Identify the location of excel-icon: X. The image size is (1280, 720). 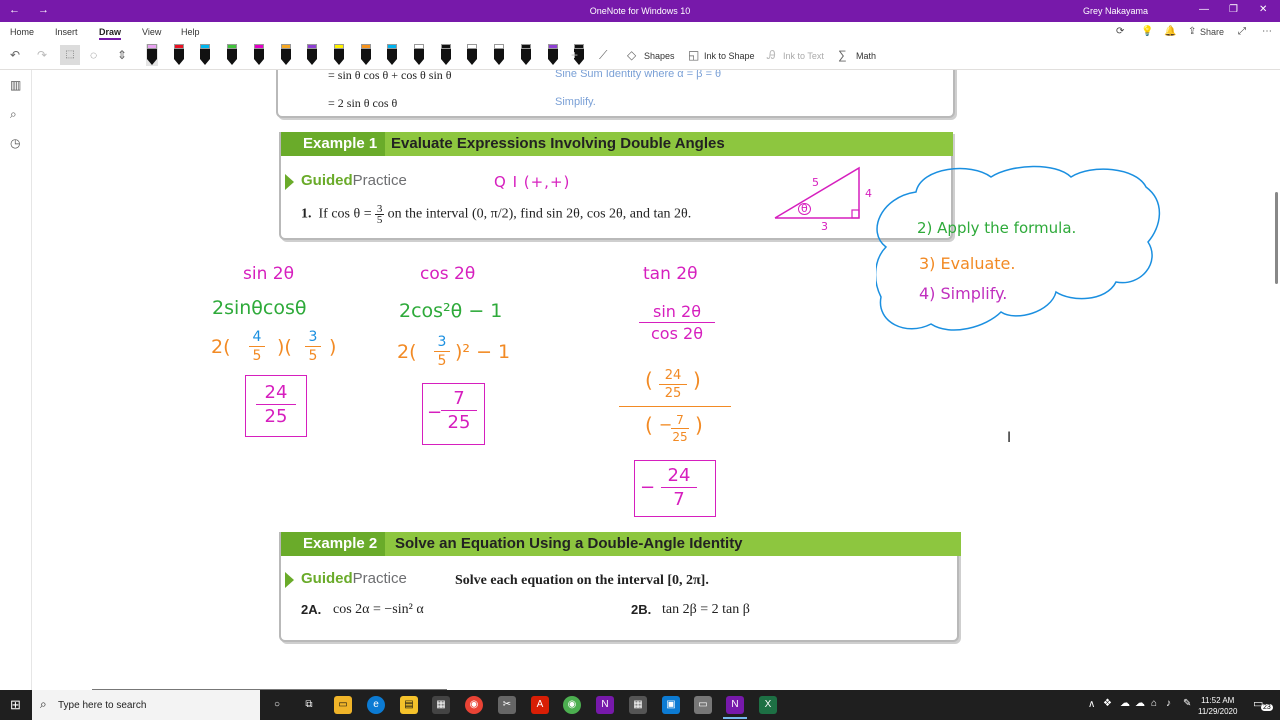
(768, 705).